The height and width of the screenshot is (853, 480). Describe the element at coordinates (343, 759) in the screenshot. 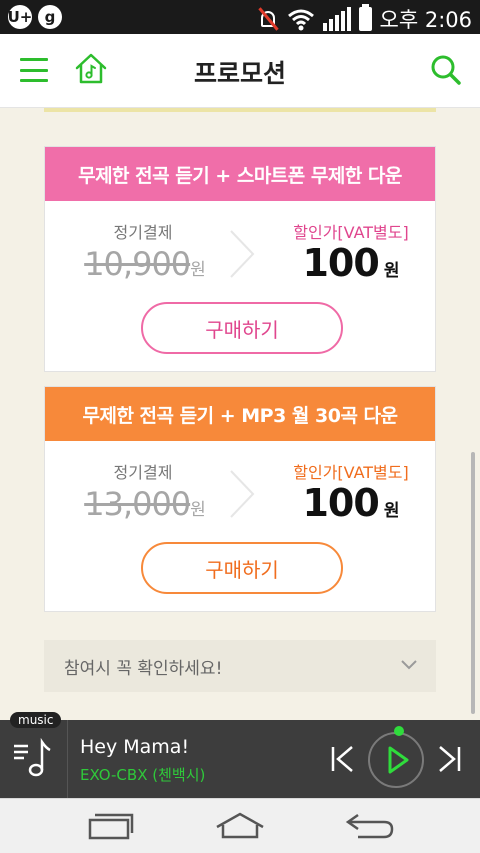

I see `previous-icon` at that location.